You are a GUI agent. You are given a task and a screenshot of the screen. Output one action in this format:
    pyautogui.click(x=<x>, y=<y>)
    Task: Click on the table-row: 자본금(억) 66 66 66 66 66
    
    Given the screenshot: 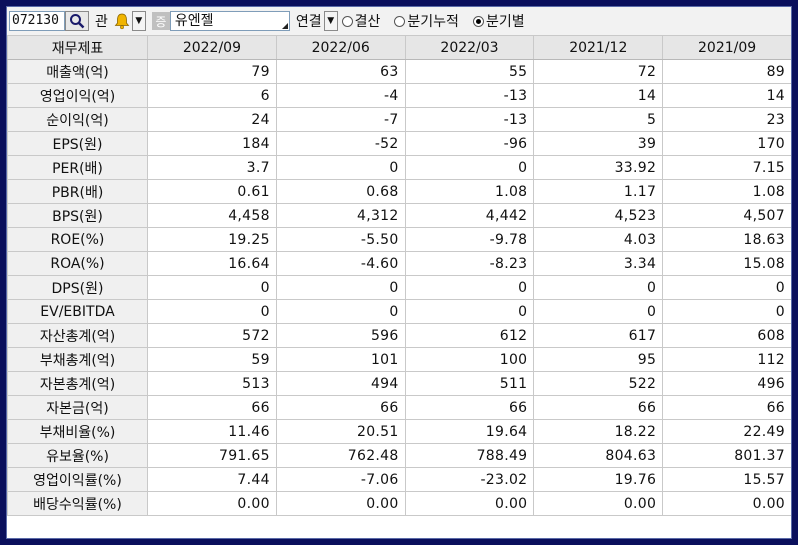 What is the action you would take?
    pyautogui.click(x=399, y=407)
    